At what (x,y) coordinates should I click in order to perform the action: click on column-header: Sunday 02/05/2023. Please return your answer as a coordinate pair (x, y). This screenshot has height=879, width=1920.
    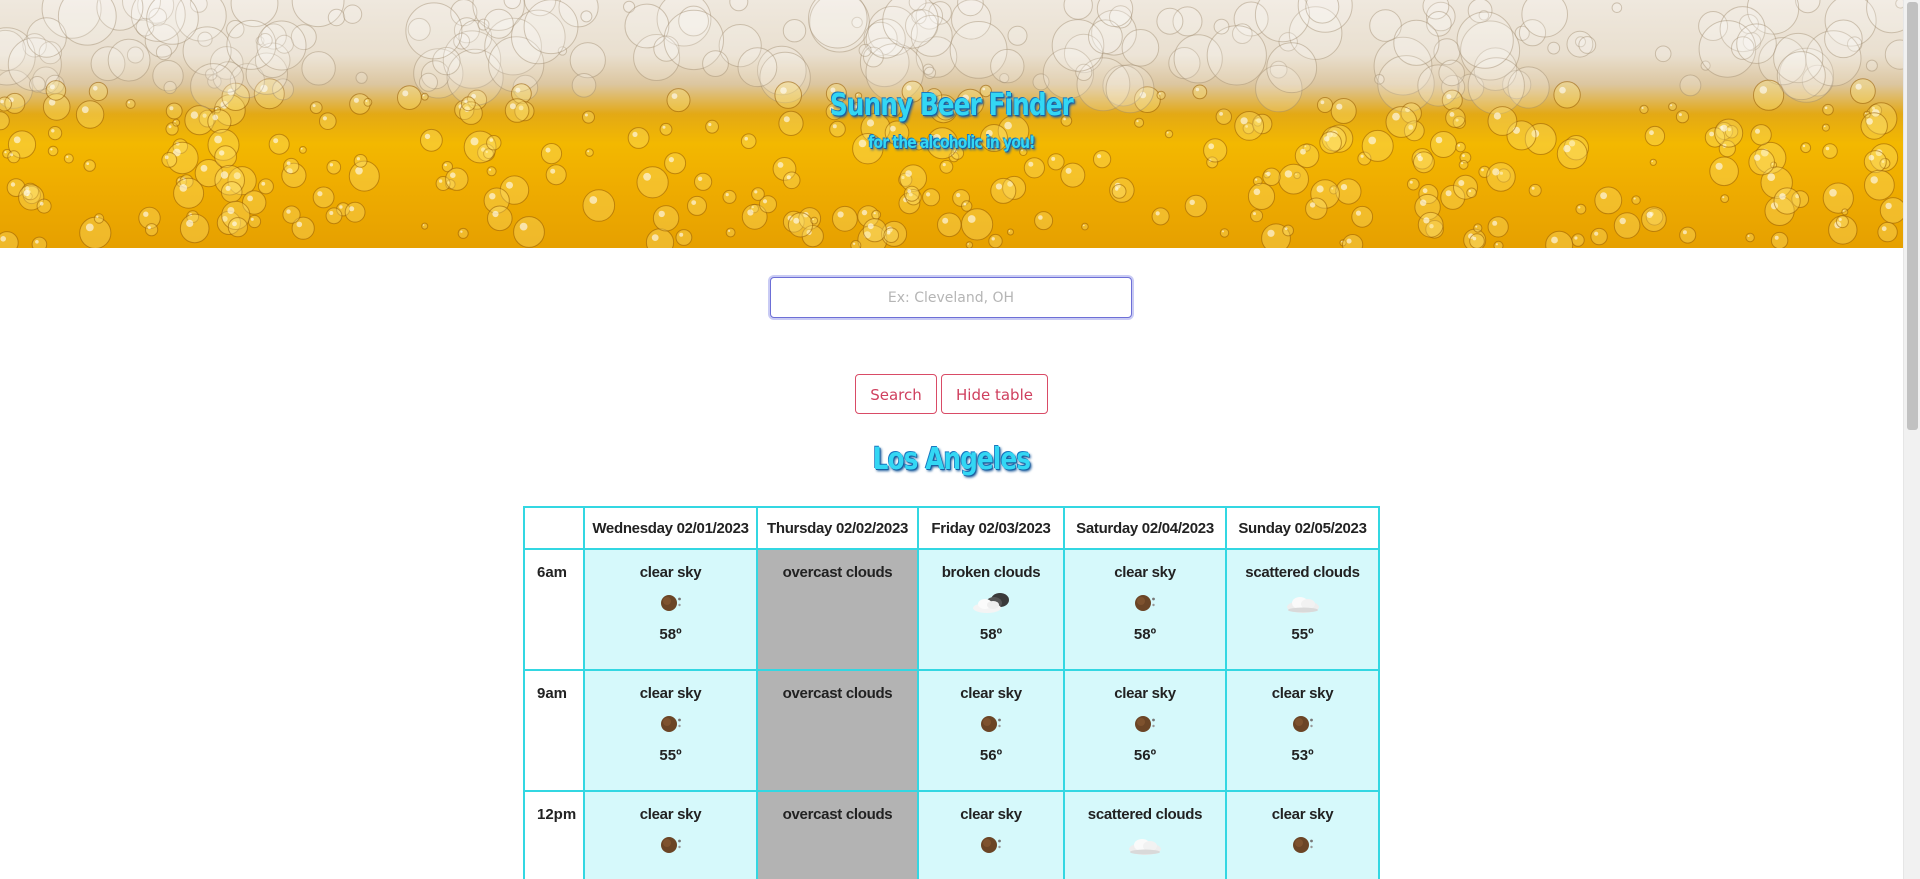
    Looking at the image, I should click on (1302, 528).